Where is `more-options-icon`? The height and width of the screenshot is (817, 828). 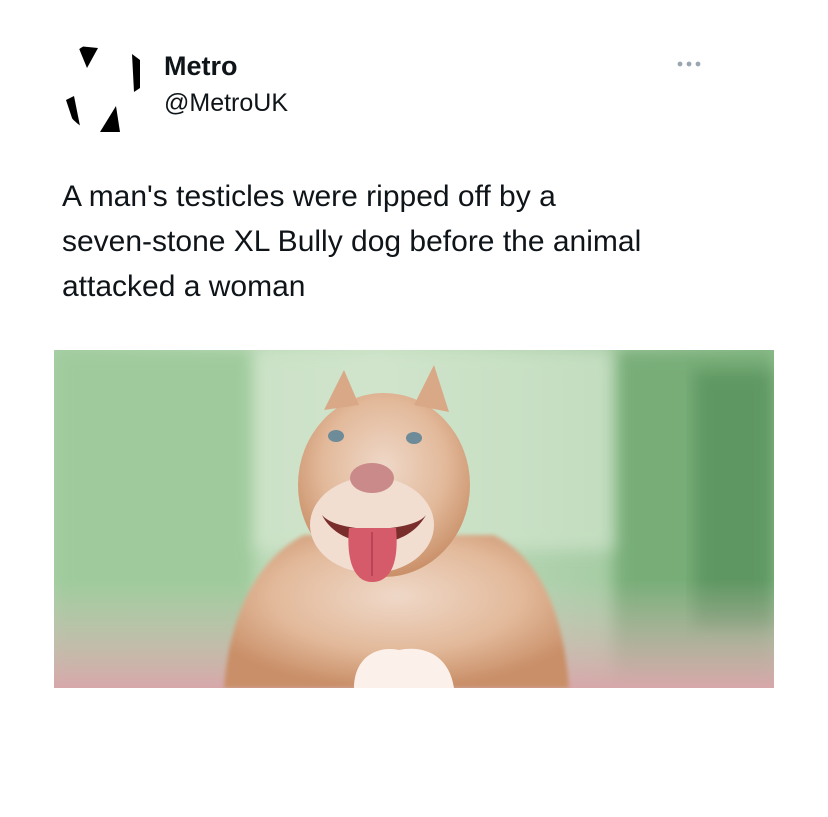 more-options-icon is located at coordinates (689, 64).